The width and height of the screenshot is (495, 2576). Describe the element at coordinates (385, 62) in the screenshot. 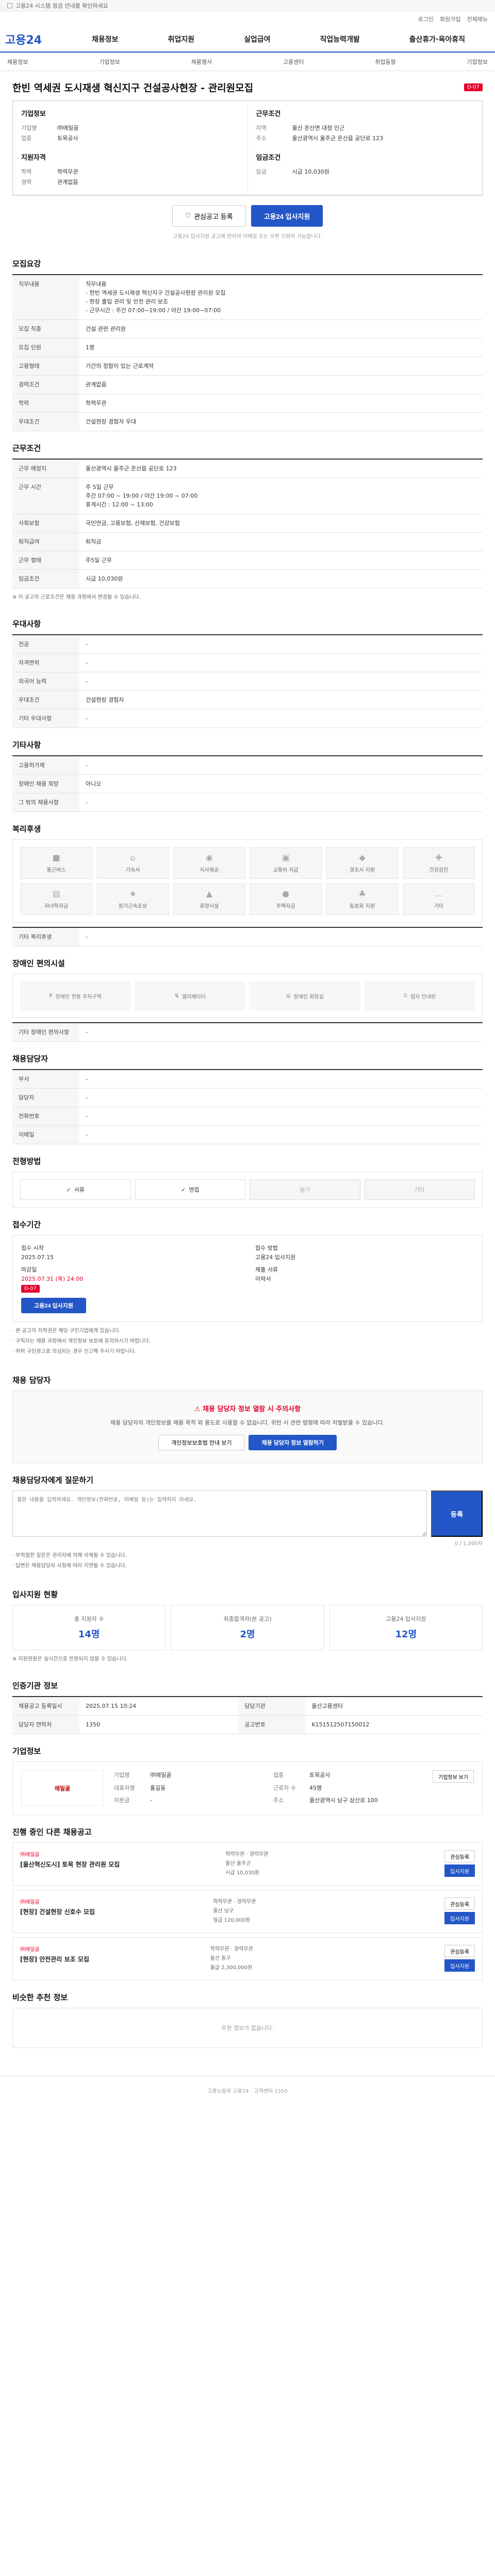

I see `sub-nav-item-trend: 취업동향` at that location.